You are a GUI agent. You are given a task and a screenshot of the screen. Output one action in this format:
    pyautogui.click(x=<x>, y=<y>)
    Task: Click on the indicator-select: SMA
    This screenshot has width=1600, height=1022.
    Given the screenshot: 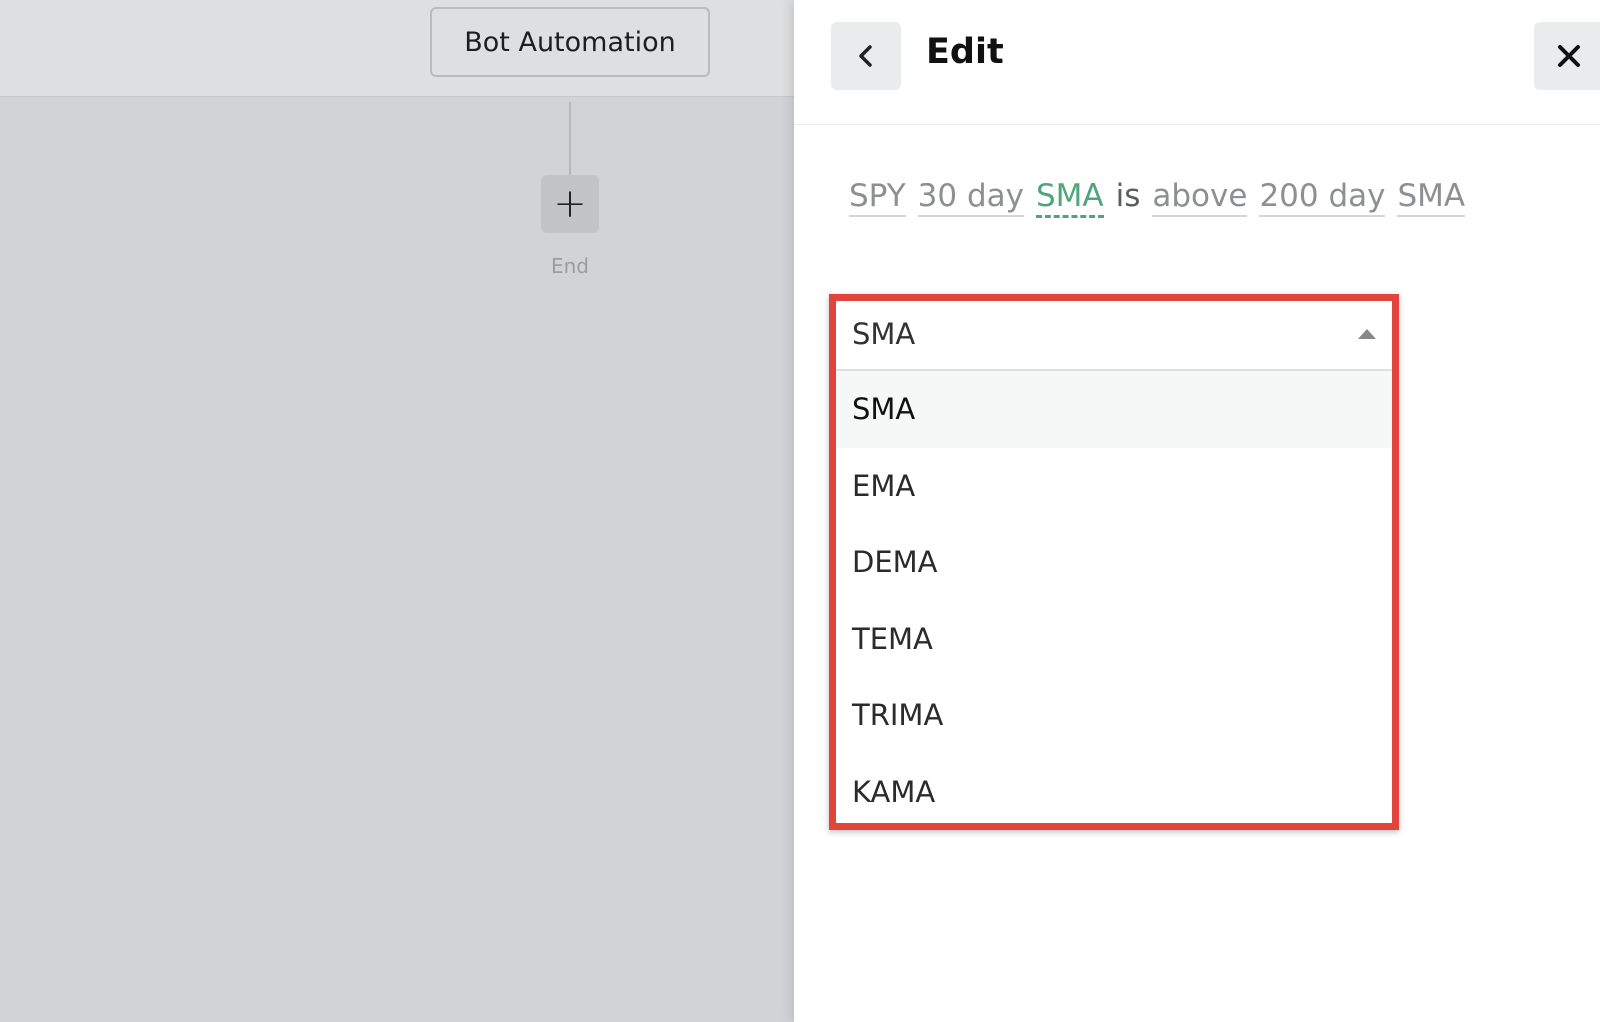 What is the action you would take?
    pyautogui.click(x=1114, y=336)
    